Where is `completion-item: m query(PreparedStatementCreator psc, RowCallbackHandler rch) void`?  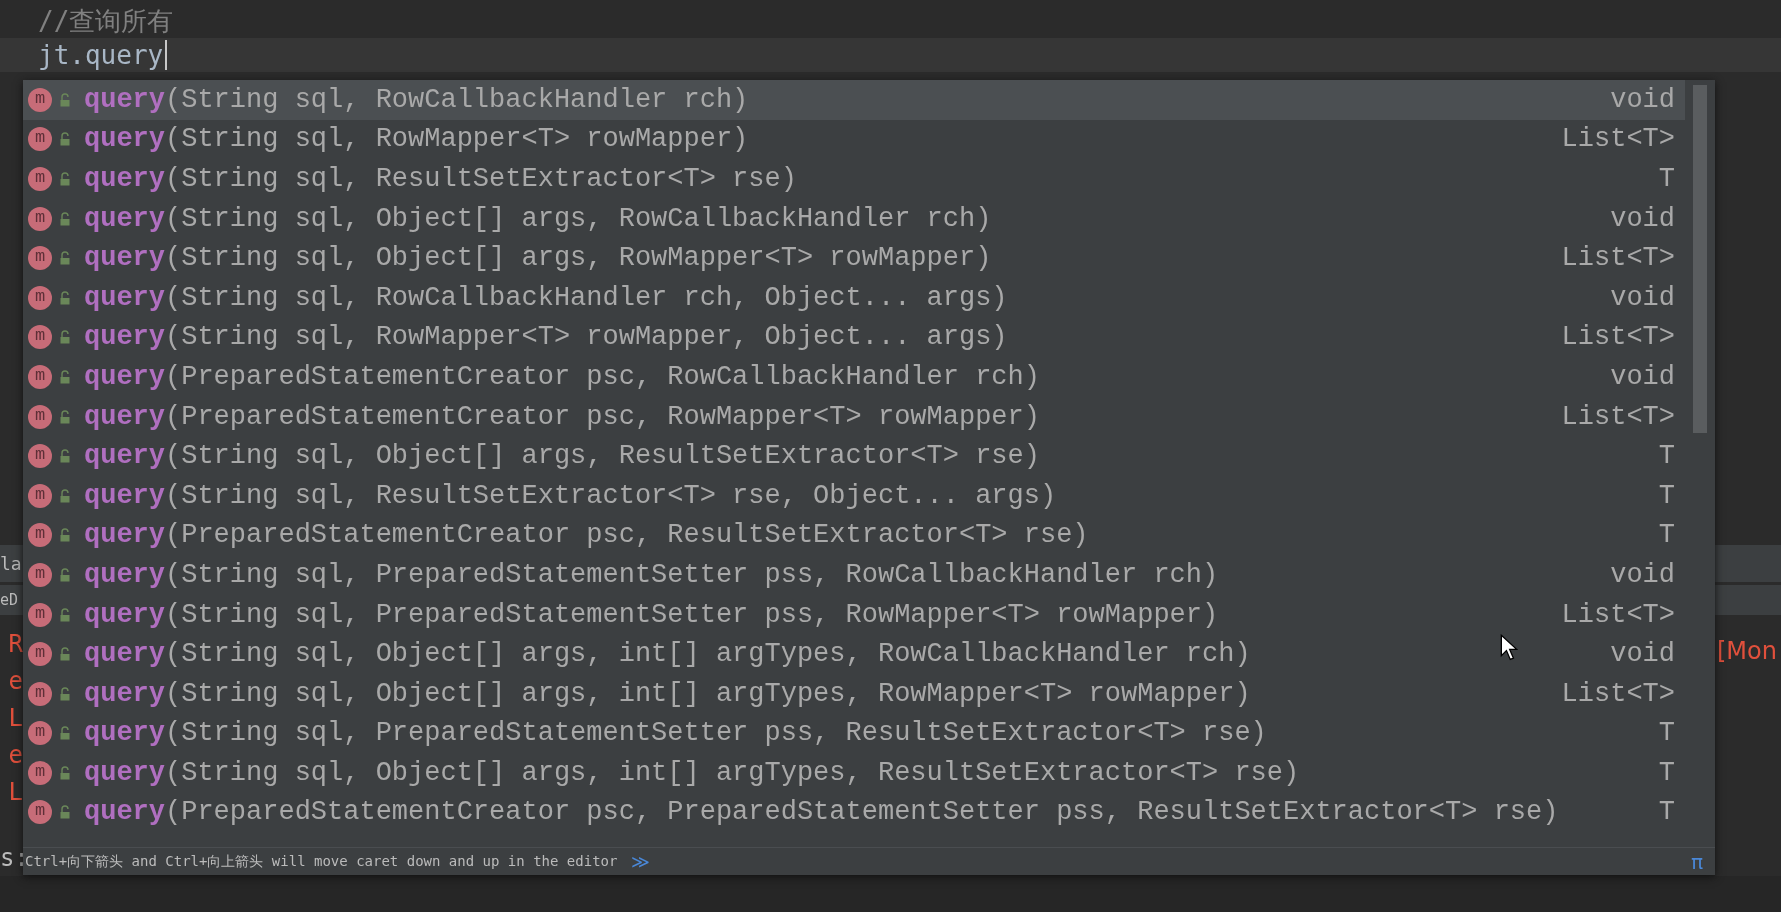 completion-item: m query(PreparedStatementCreator psc, RowCallbackHandler rch) void is located at coordinates (854, 377).